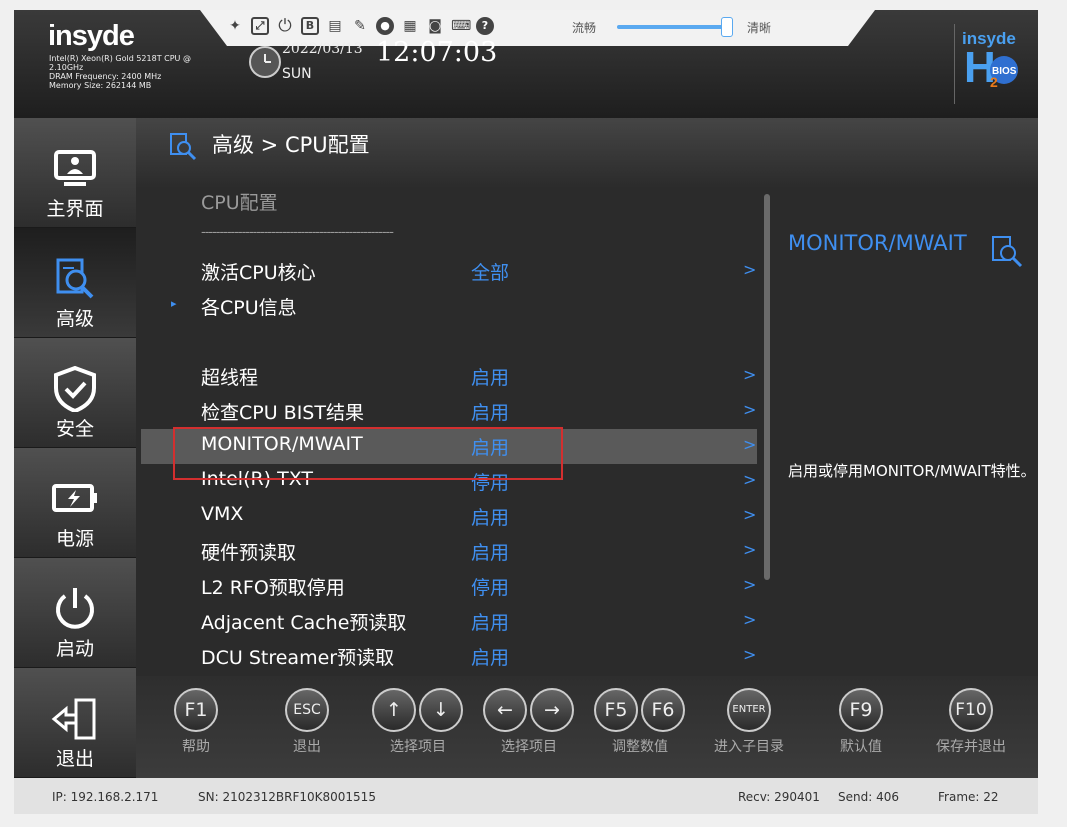  Describe the element at coordinates (490, 586) in the screenshot. I see `setting-value: 停用` at that location.